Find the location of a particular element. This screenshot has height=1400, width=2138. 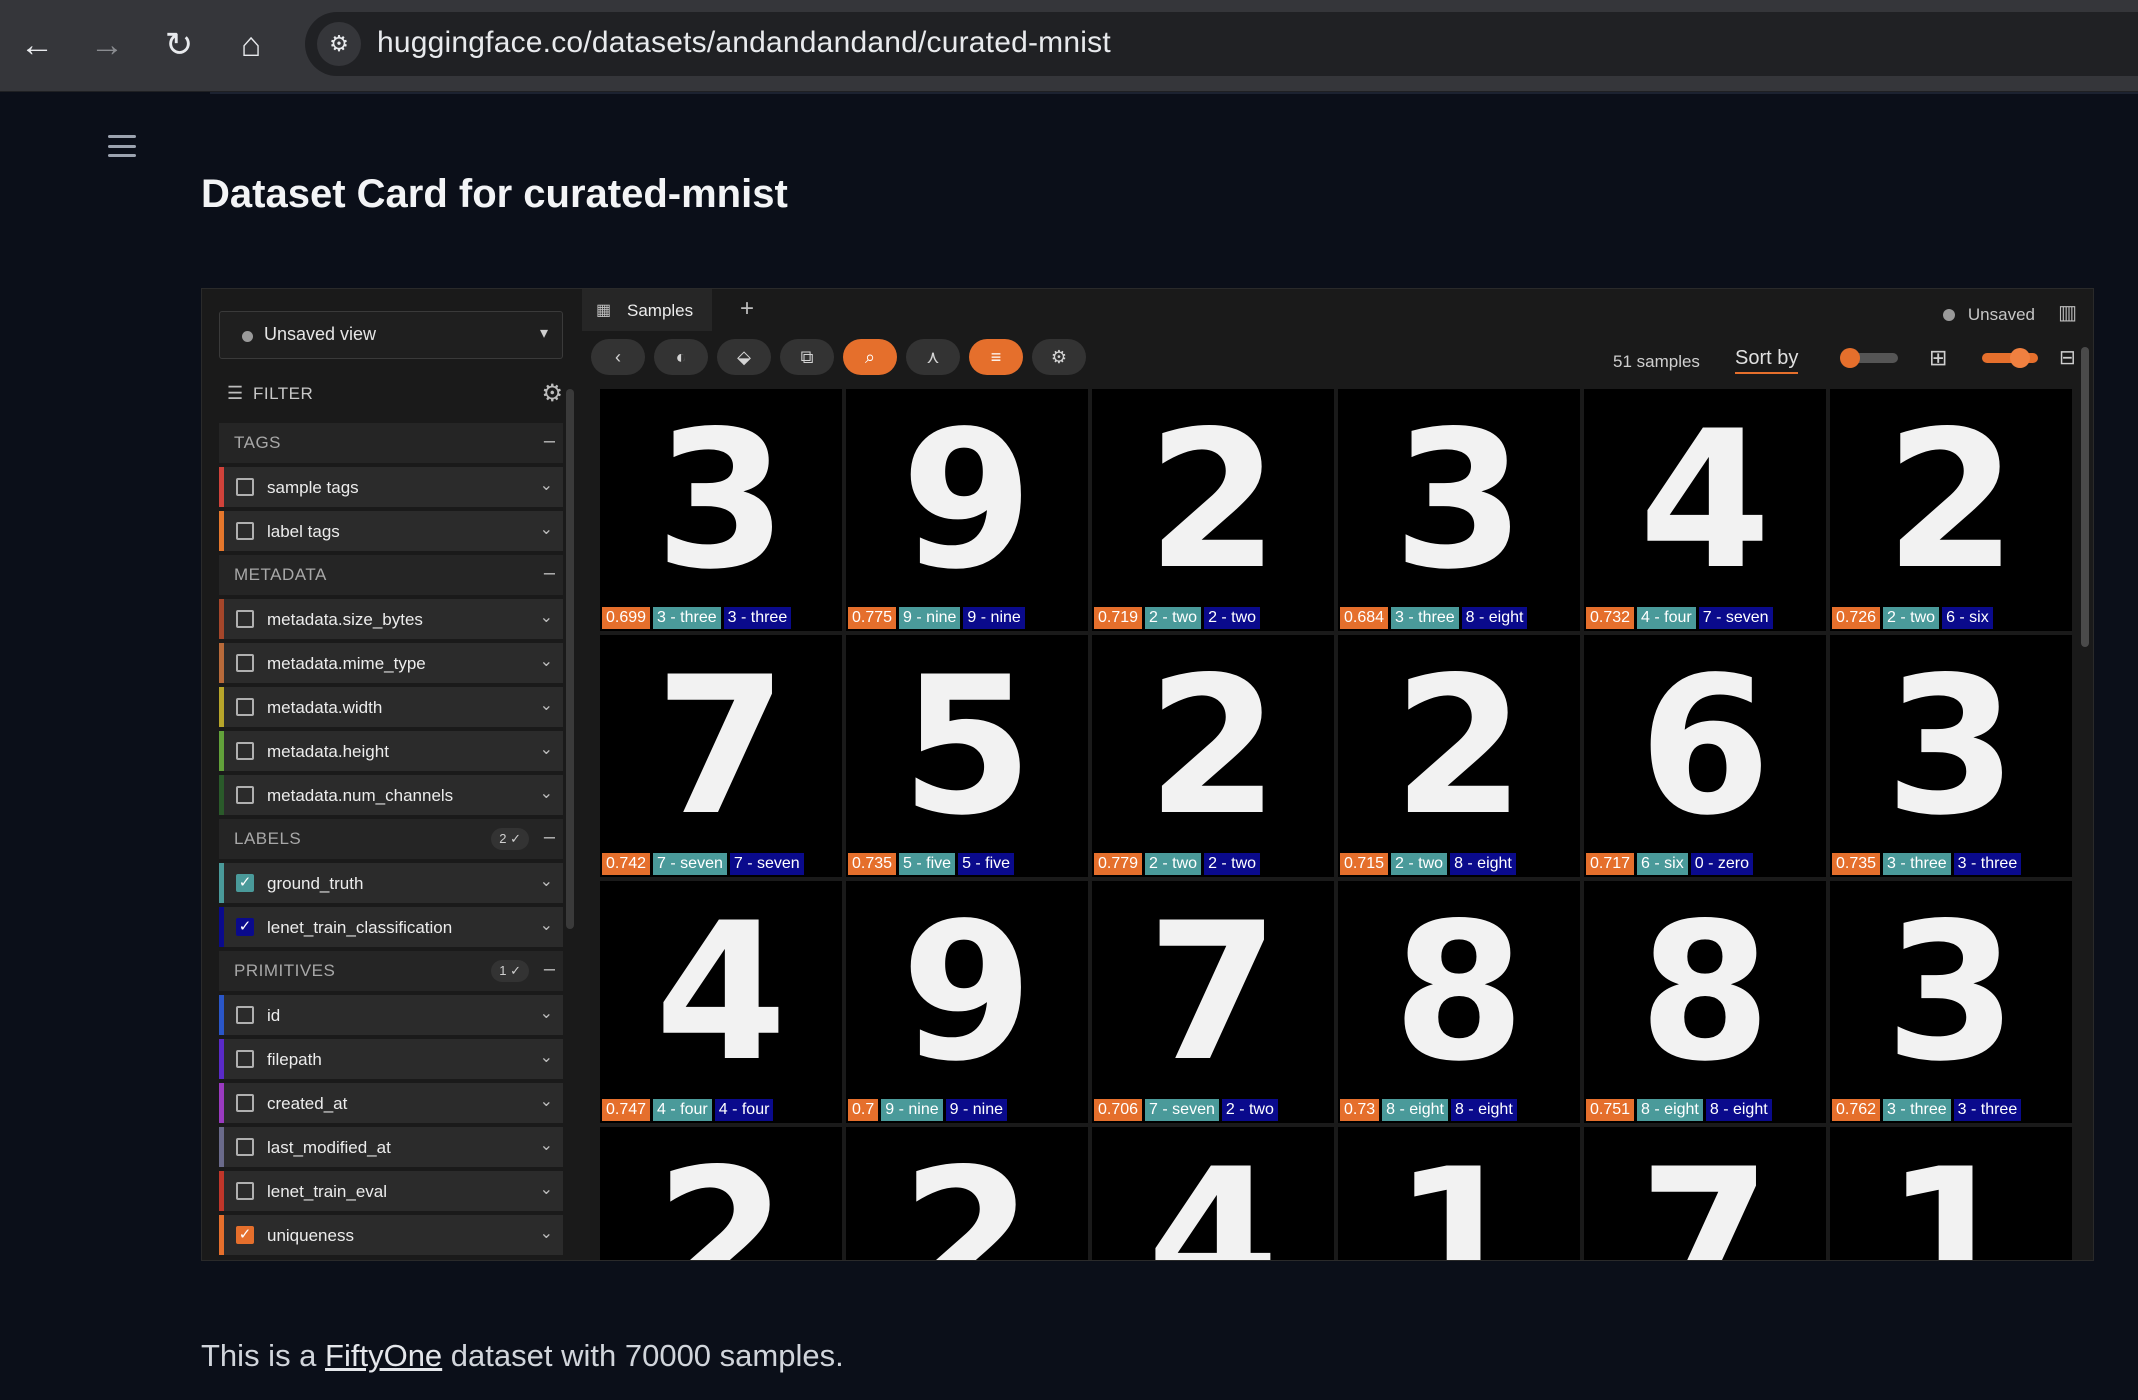

tag-icon: ⬙ is located at coordinates (744, 357).